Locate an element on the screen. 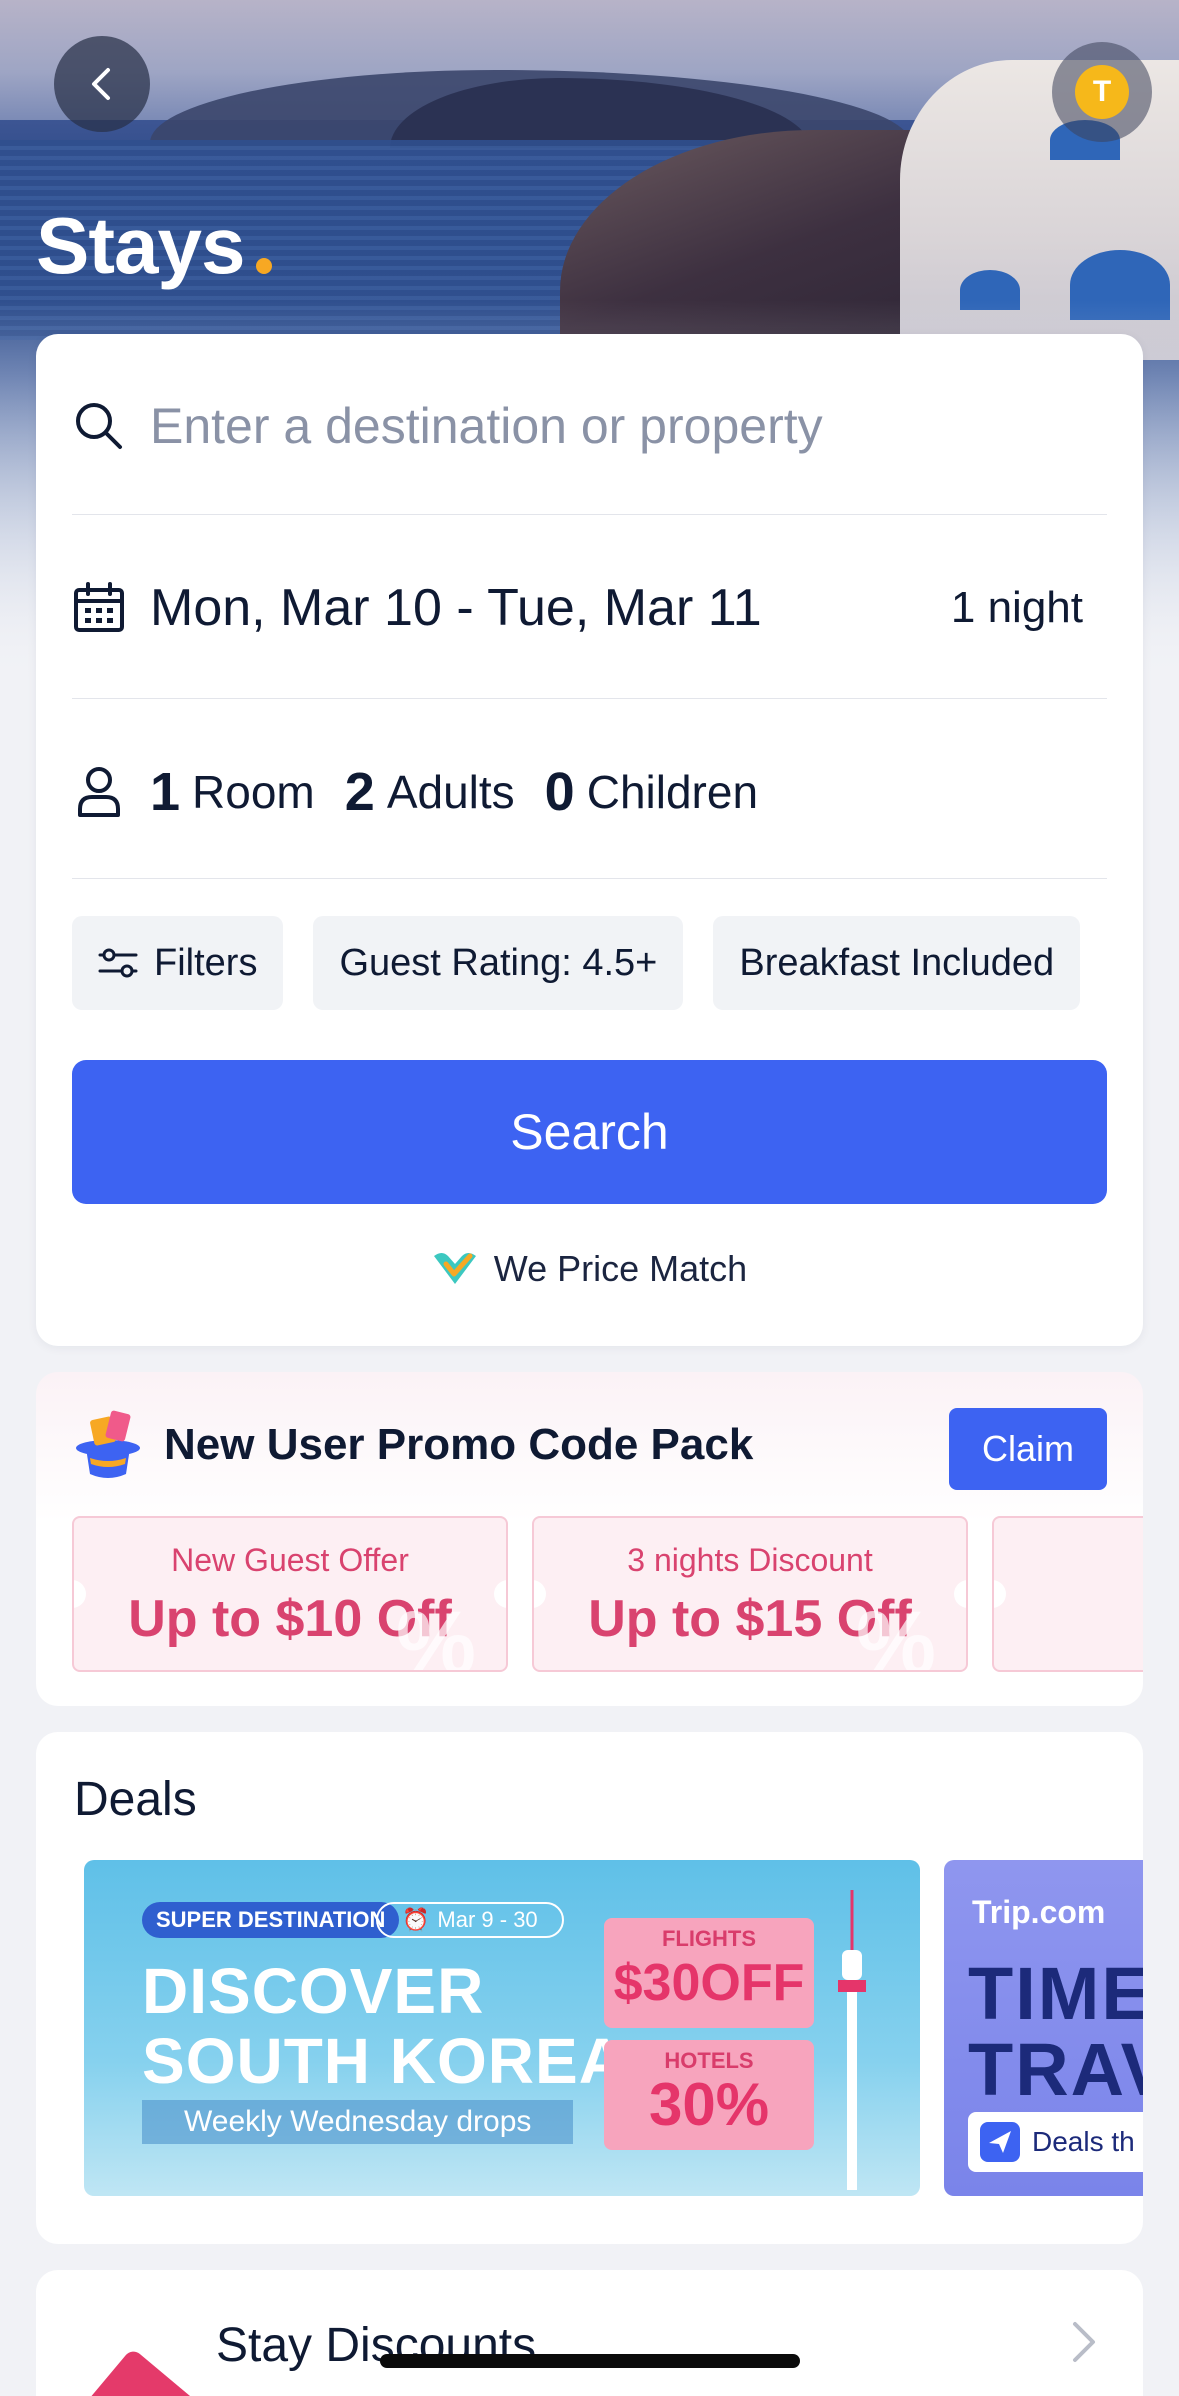  price-match-link: We Price Match is located at coordinates (589, 1269).